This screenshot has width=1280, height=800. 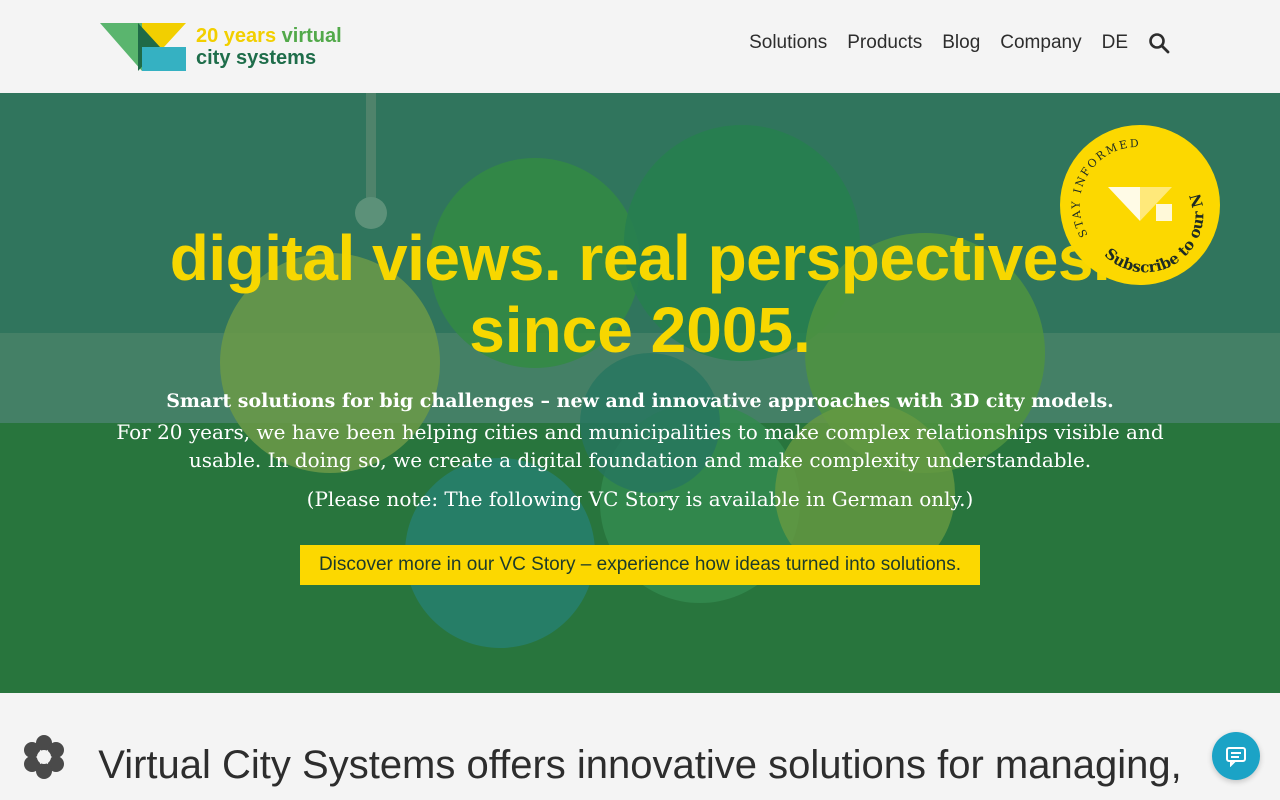 I want to click on logo-text: 20 years virtual city systems, so click(x=269, y=47).